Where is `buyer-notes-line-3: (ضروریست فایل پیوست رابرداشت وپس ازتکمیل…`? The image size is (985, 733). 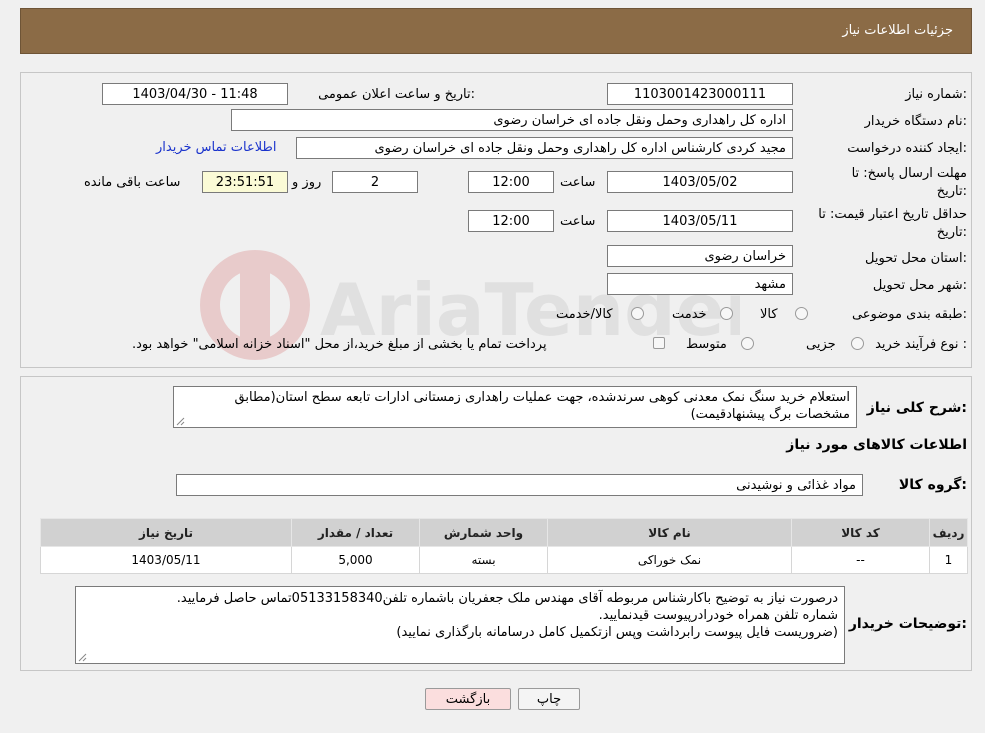
buyer-notes-line-3: (ضروریست فایل پیوست رابرداشت وپس ازتکمیل… is located at coordinates (617, 632).